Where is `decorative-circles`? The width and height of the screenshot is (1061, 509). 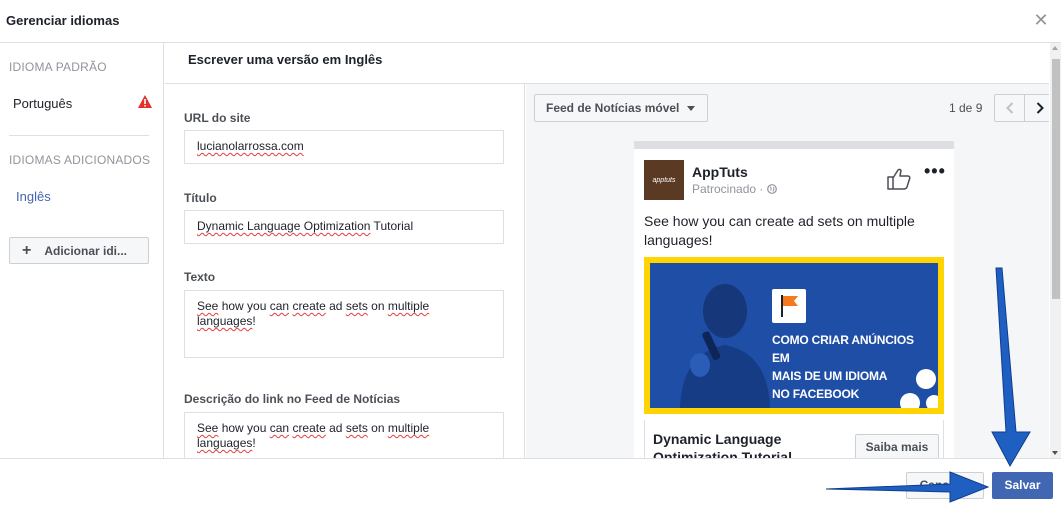 decorative-circles is located at coordinates (919, 388).